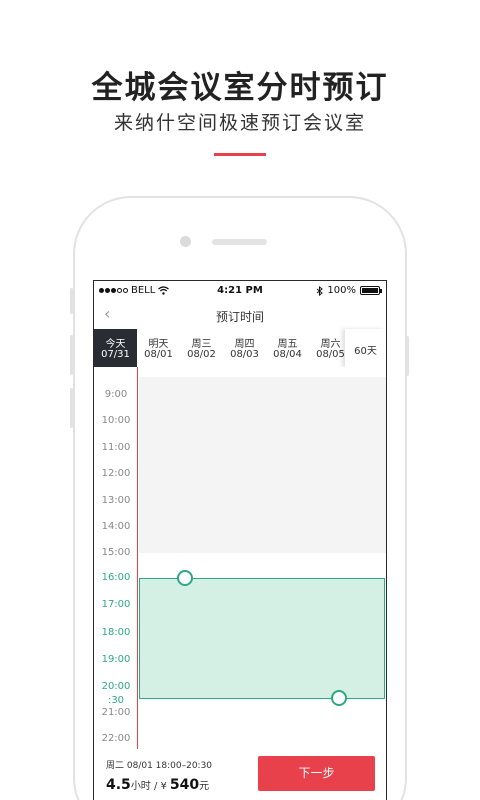 The image size is (480, 800). What do you see at coordinates (116, 394) in the screenshot?
I see `time-label: 9:00` at bounding box center [116, 394].